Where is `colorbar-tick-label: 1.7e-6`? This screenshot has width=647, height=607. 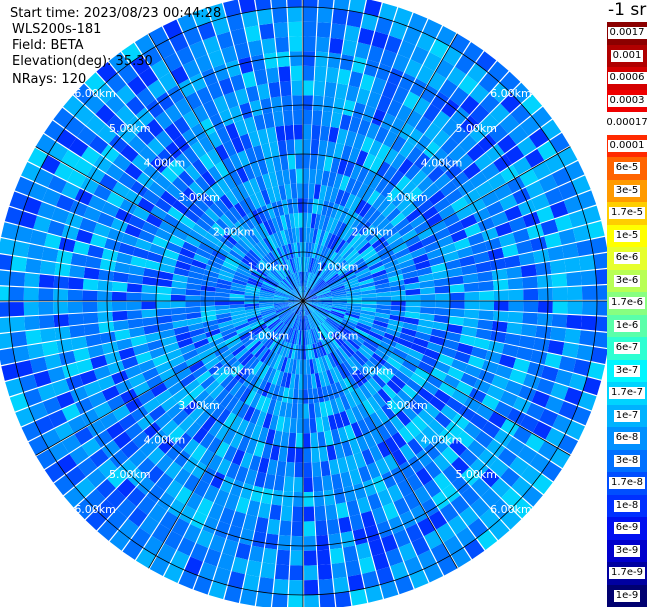 colorbar-tick-label: 1.7e-6 is located at coordinates (627, 303).